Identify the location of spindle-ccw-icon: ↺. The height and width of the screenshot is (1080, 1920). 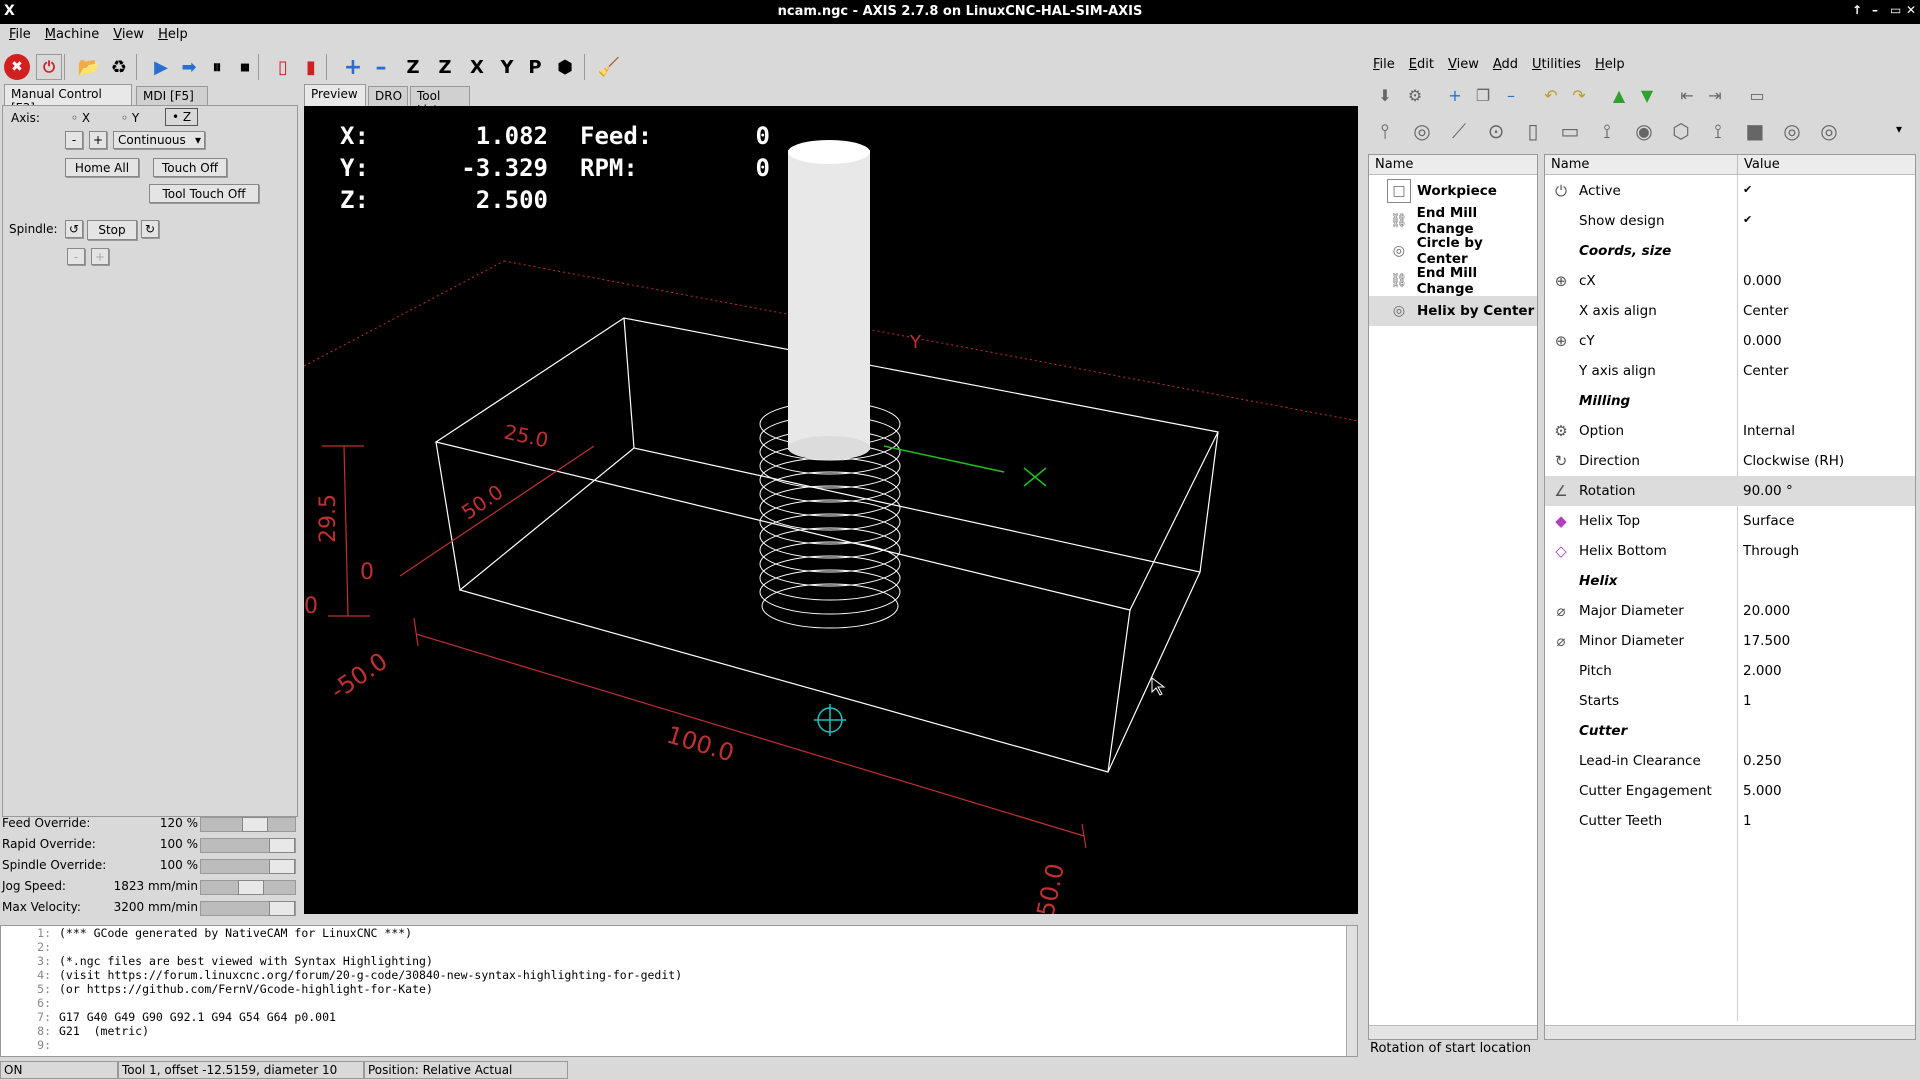
(74, 229).